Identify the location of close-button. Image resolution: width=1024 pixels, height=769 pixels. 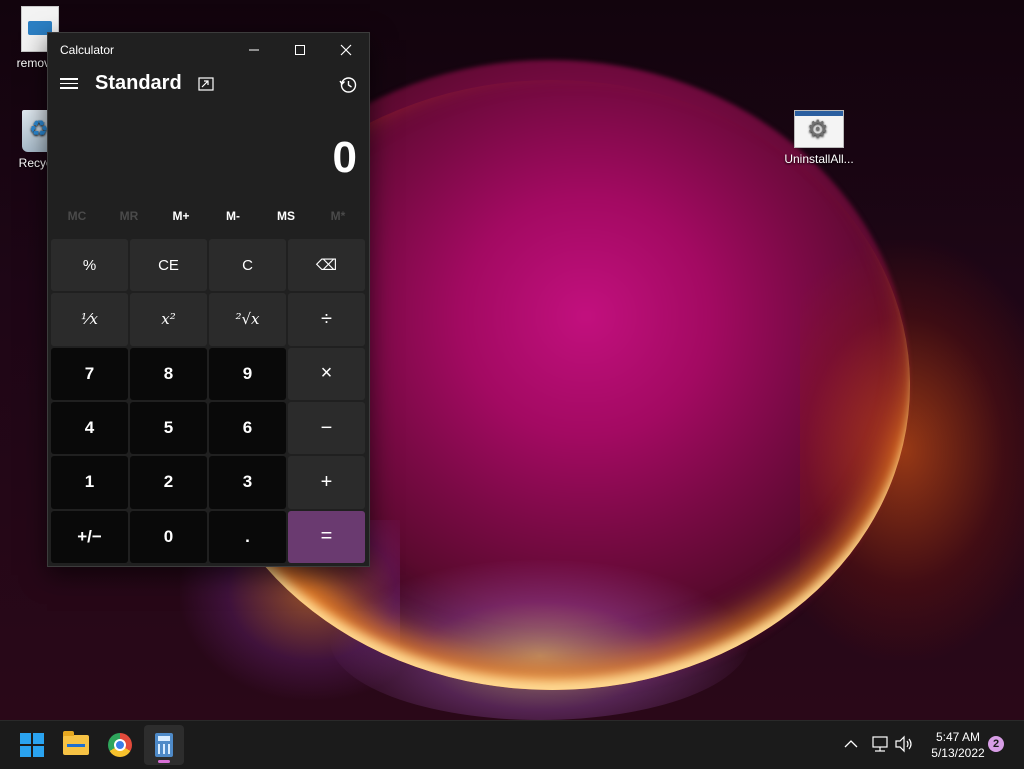
(346, 50).